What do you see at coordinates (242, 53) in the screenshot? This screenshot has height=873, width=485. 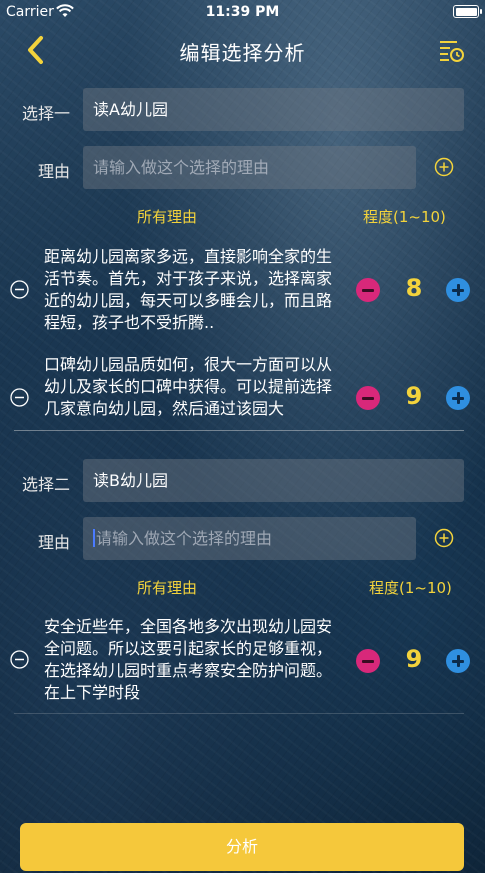 I see `page-title: 编辑选择分析` at bounding box center [242, 53].